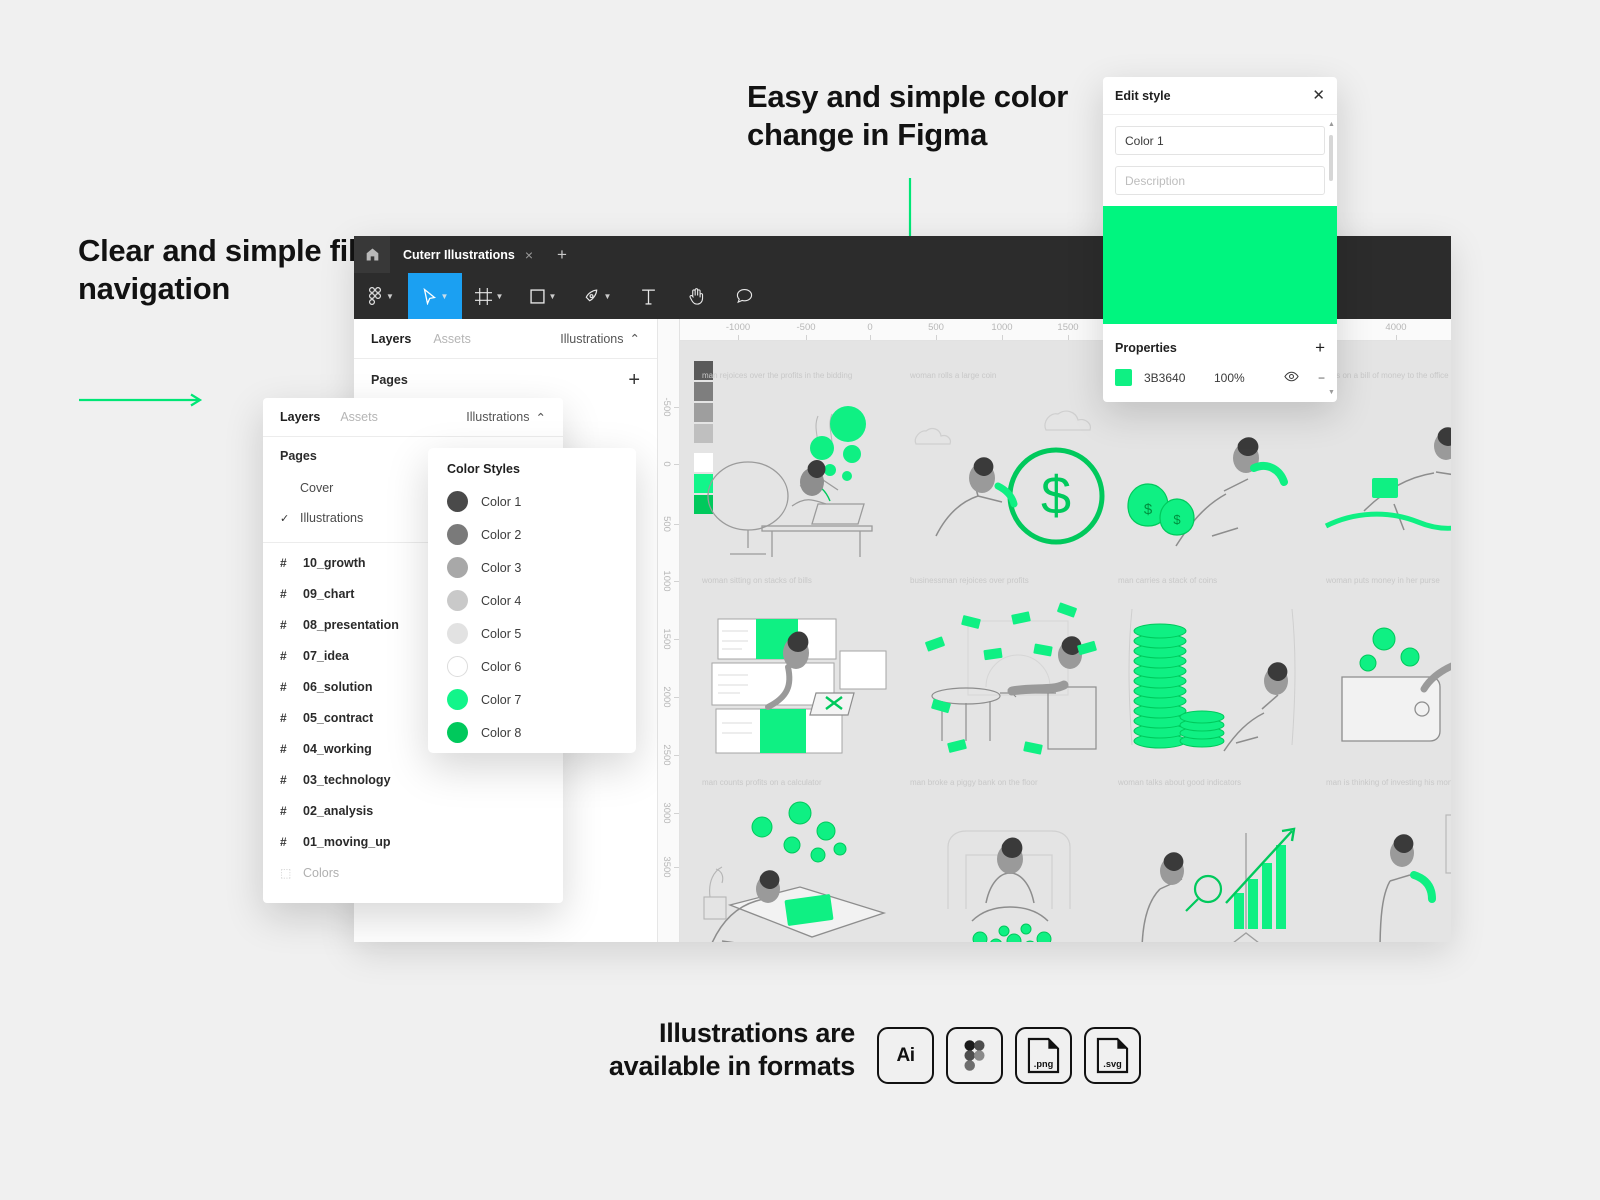 The width and height of the screenshot is (1600, 1200). I want to click on file-icon: .svg, so click(1112, 1055).